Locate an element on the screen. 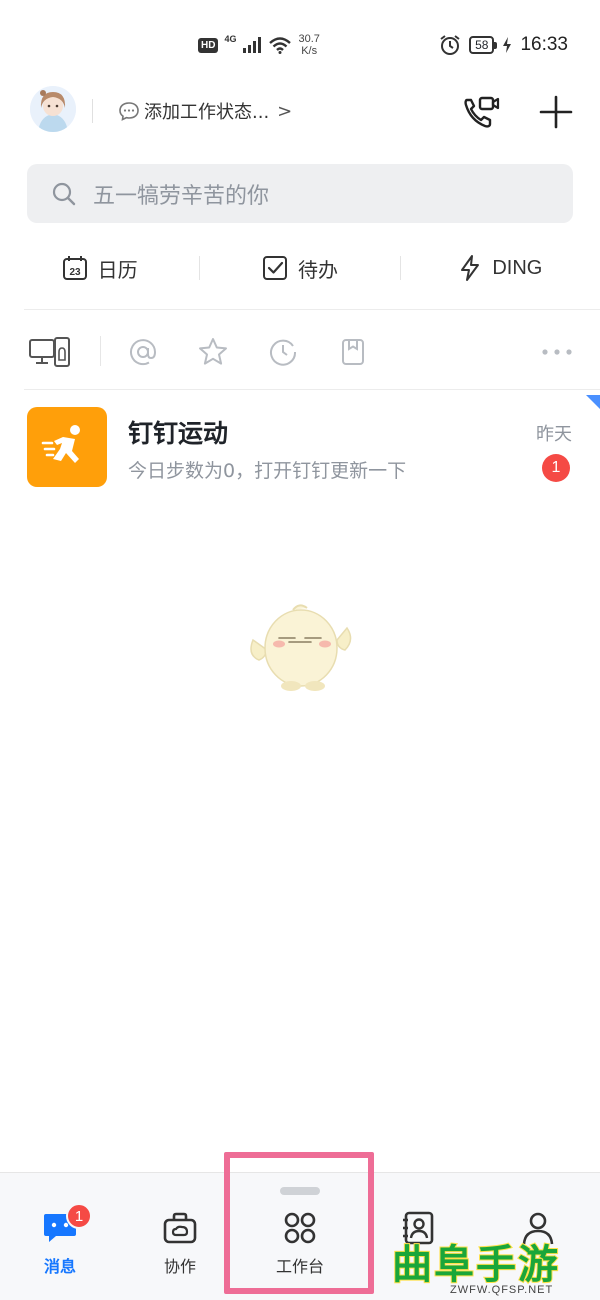  video-call-button is located at coordinates (482, 112).